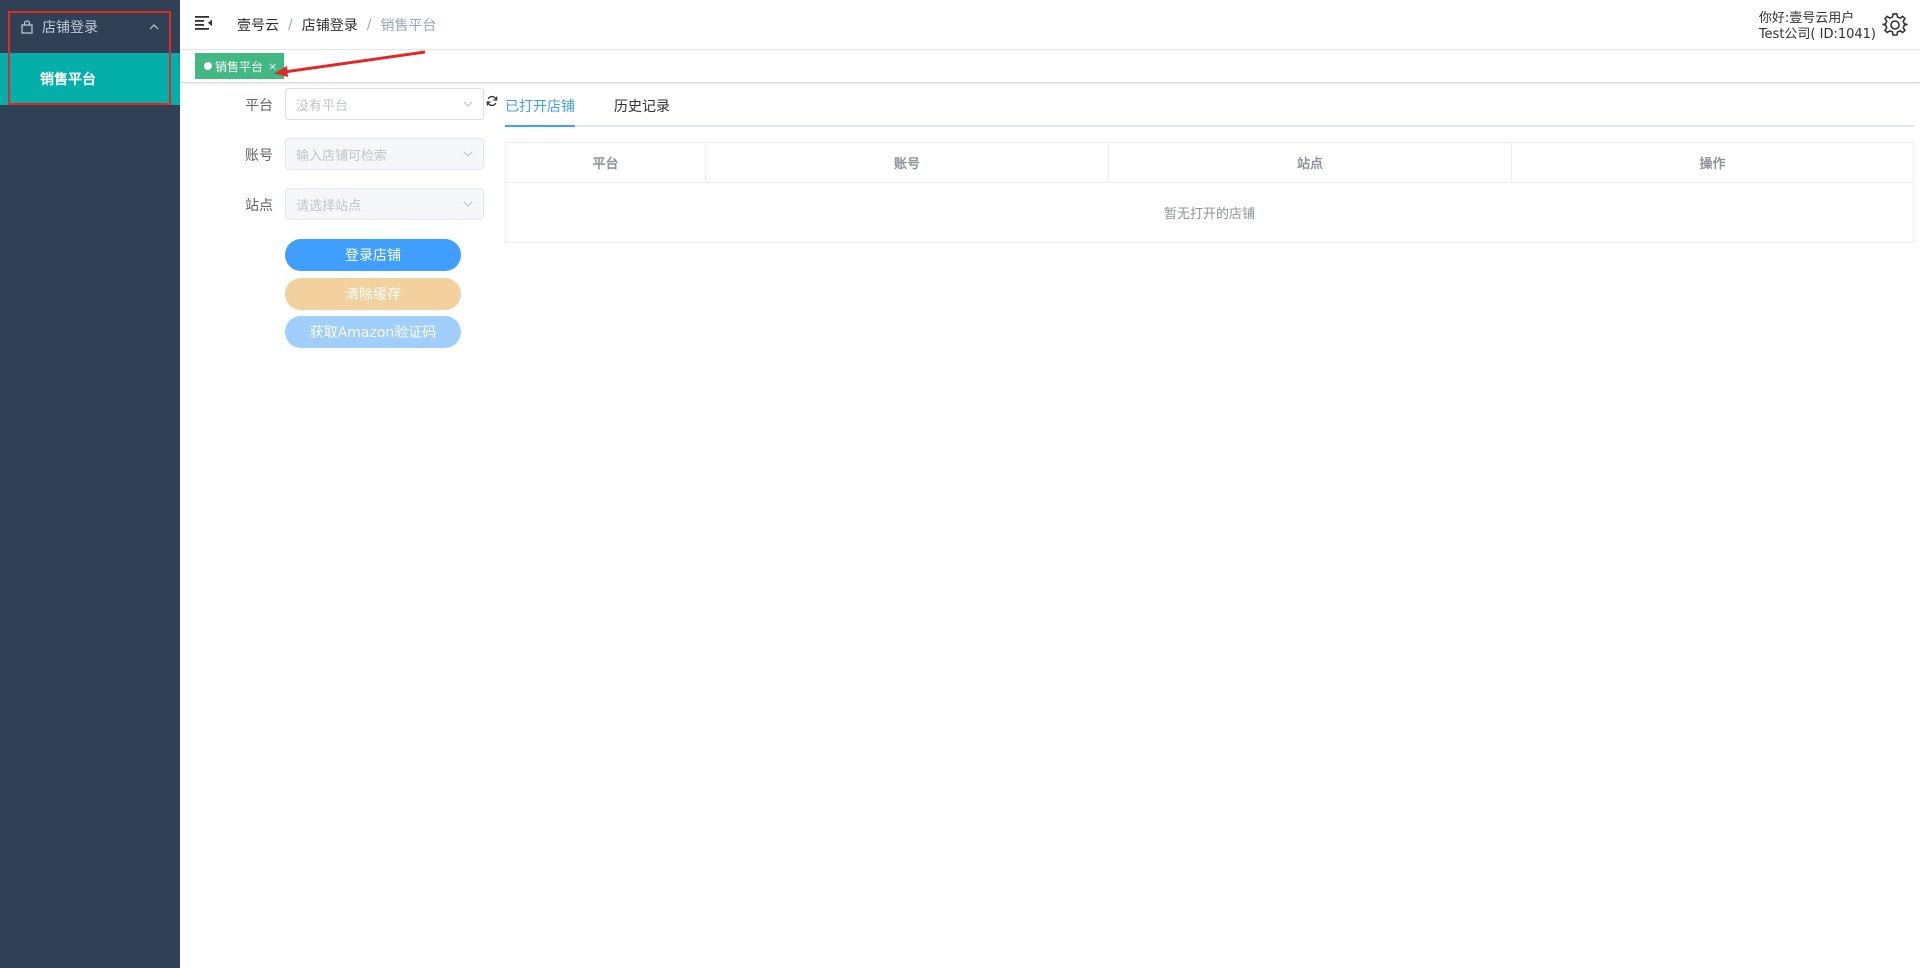  What do you see at coordinates (1209, 192) in the screenshot?
I see `stores-table: 平台 账号 站点 操作 暂无打开的店铺` at bounding box center [1209, 192].